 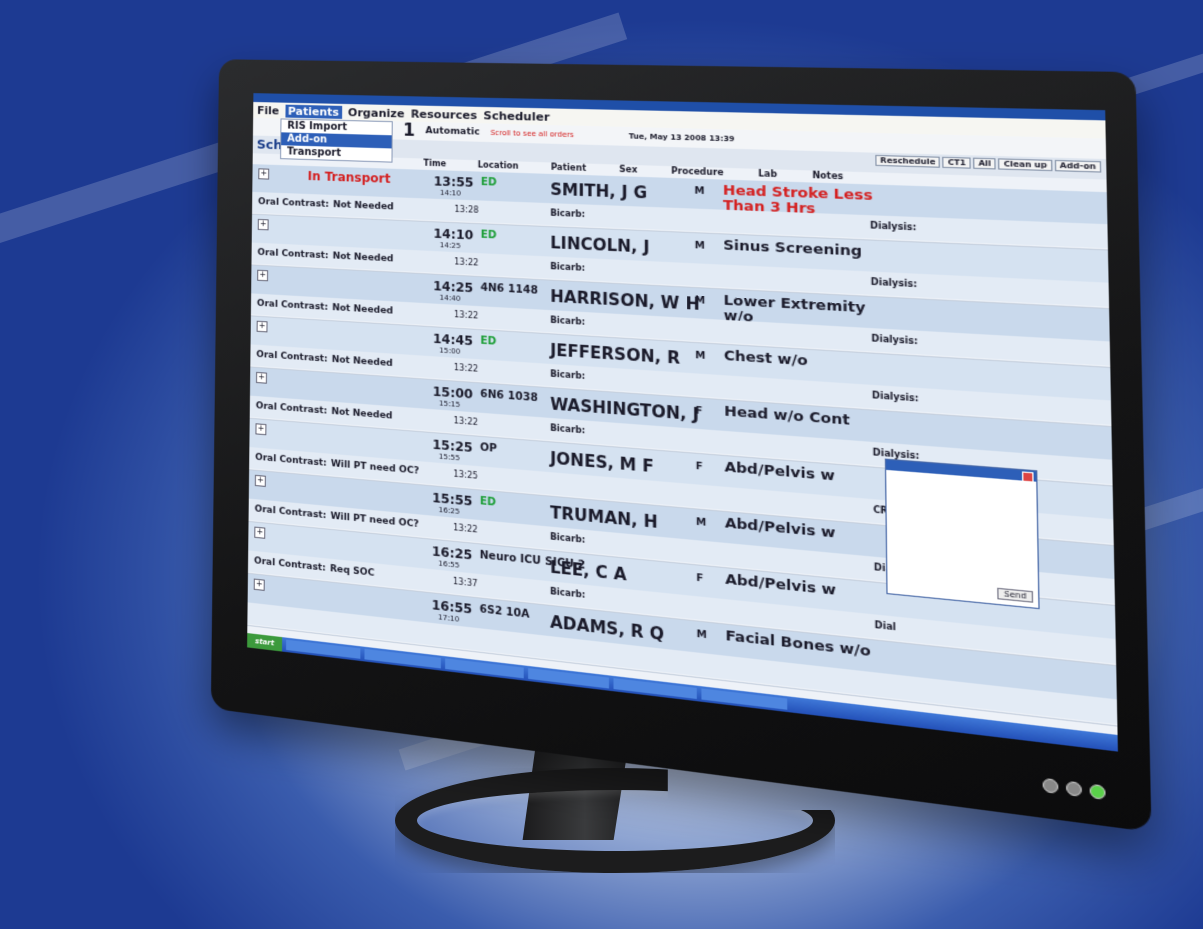 What do you see at coordinates (598, 191) in the screenshot?
I see `patient-name: SMITH, J G` at bounding box center [598, 191].